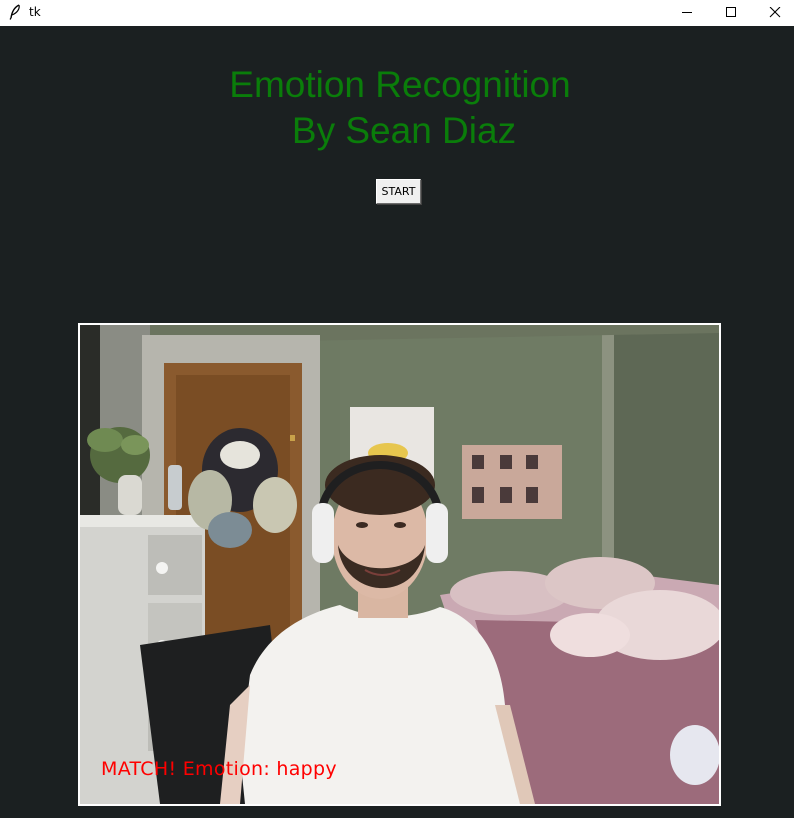 This screenshot has height=818, width=794. I want to click on close-button, so click(773, 13).